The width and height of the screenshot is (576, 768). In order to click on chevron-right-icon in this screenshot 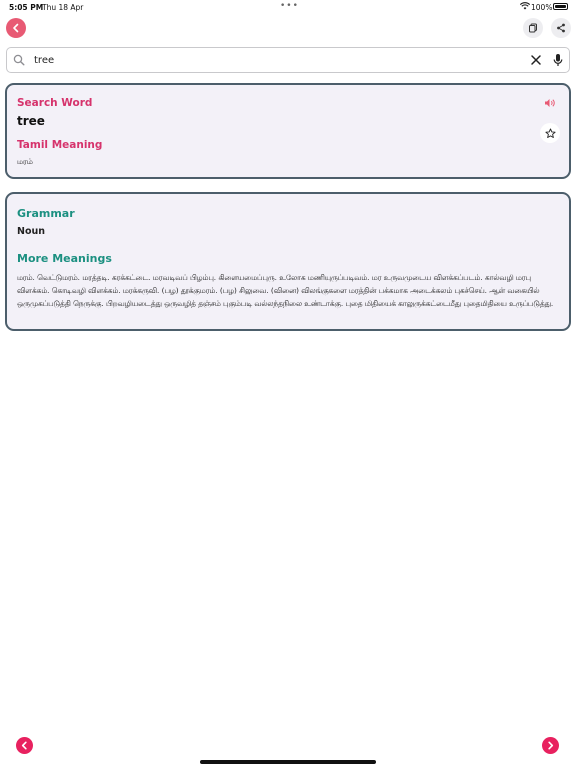, I will do `click(551, 745)`.